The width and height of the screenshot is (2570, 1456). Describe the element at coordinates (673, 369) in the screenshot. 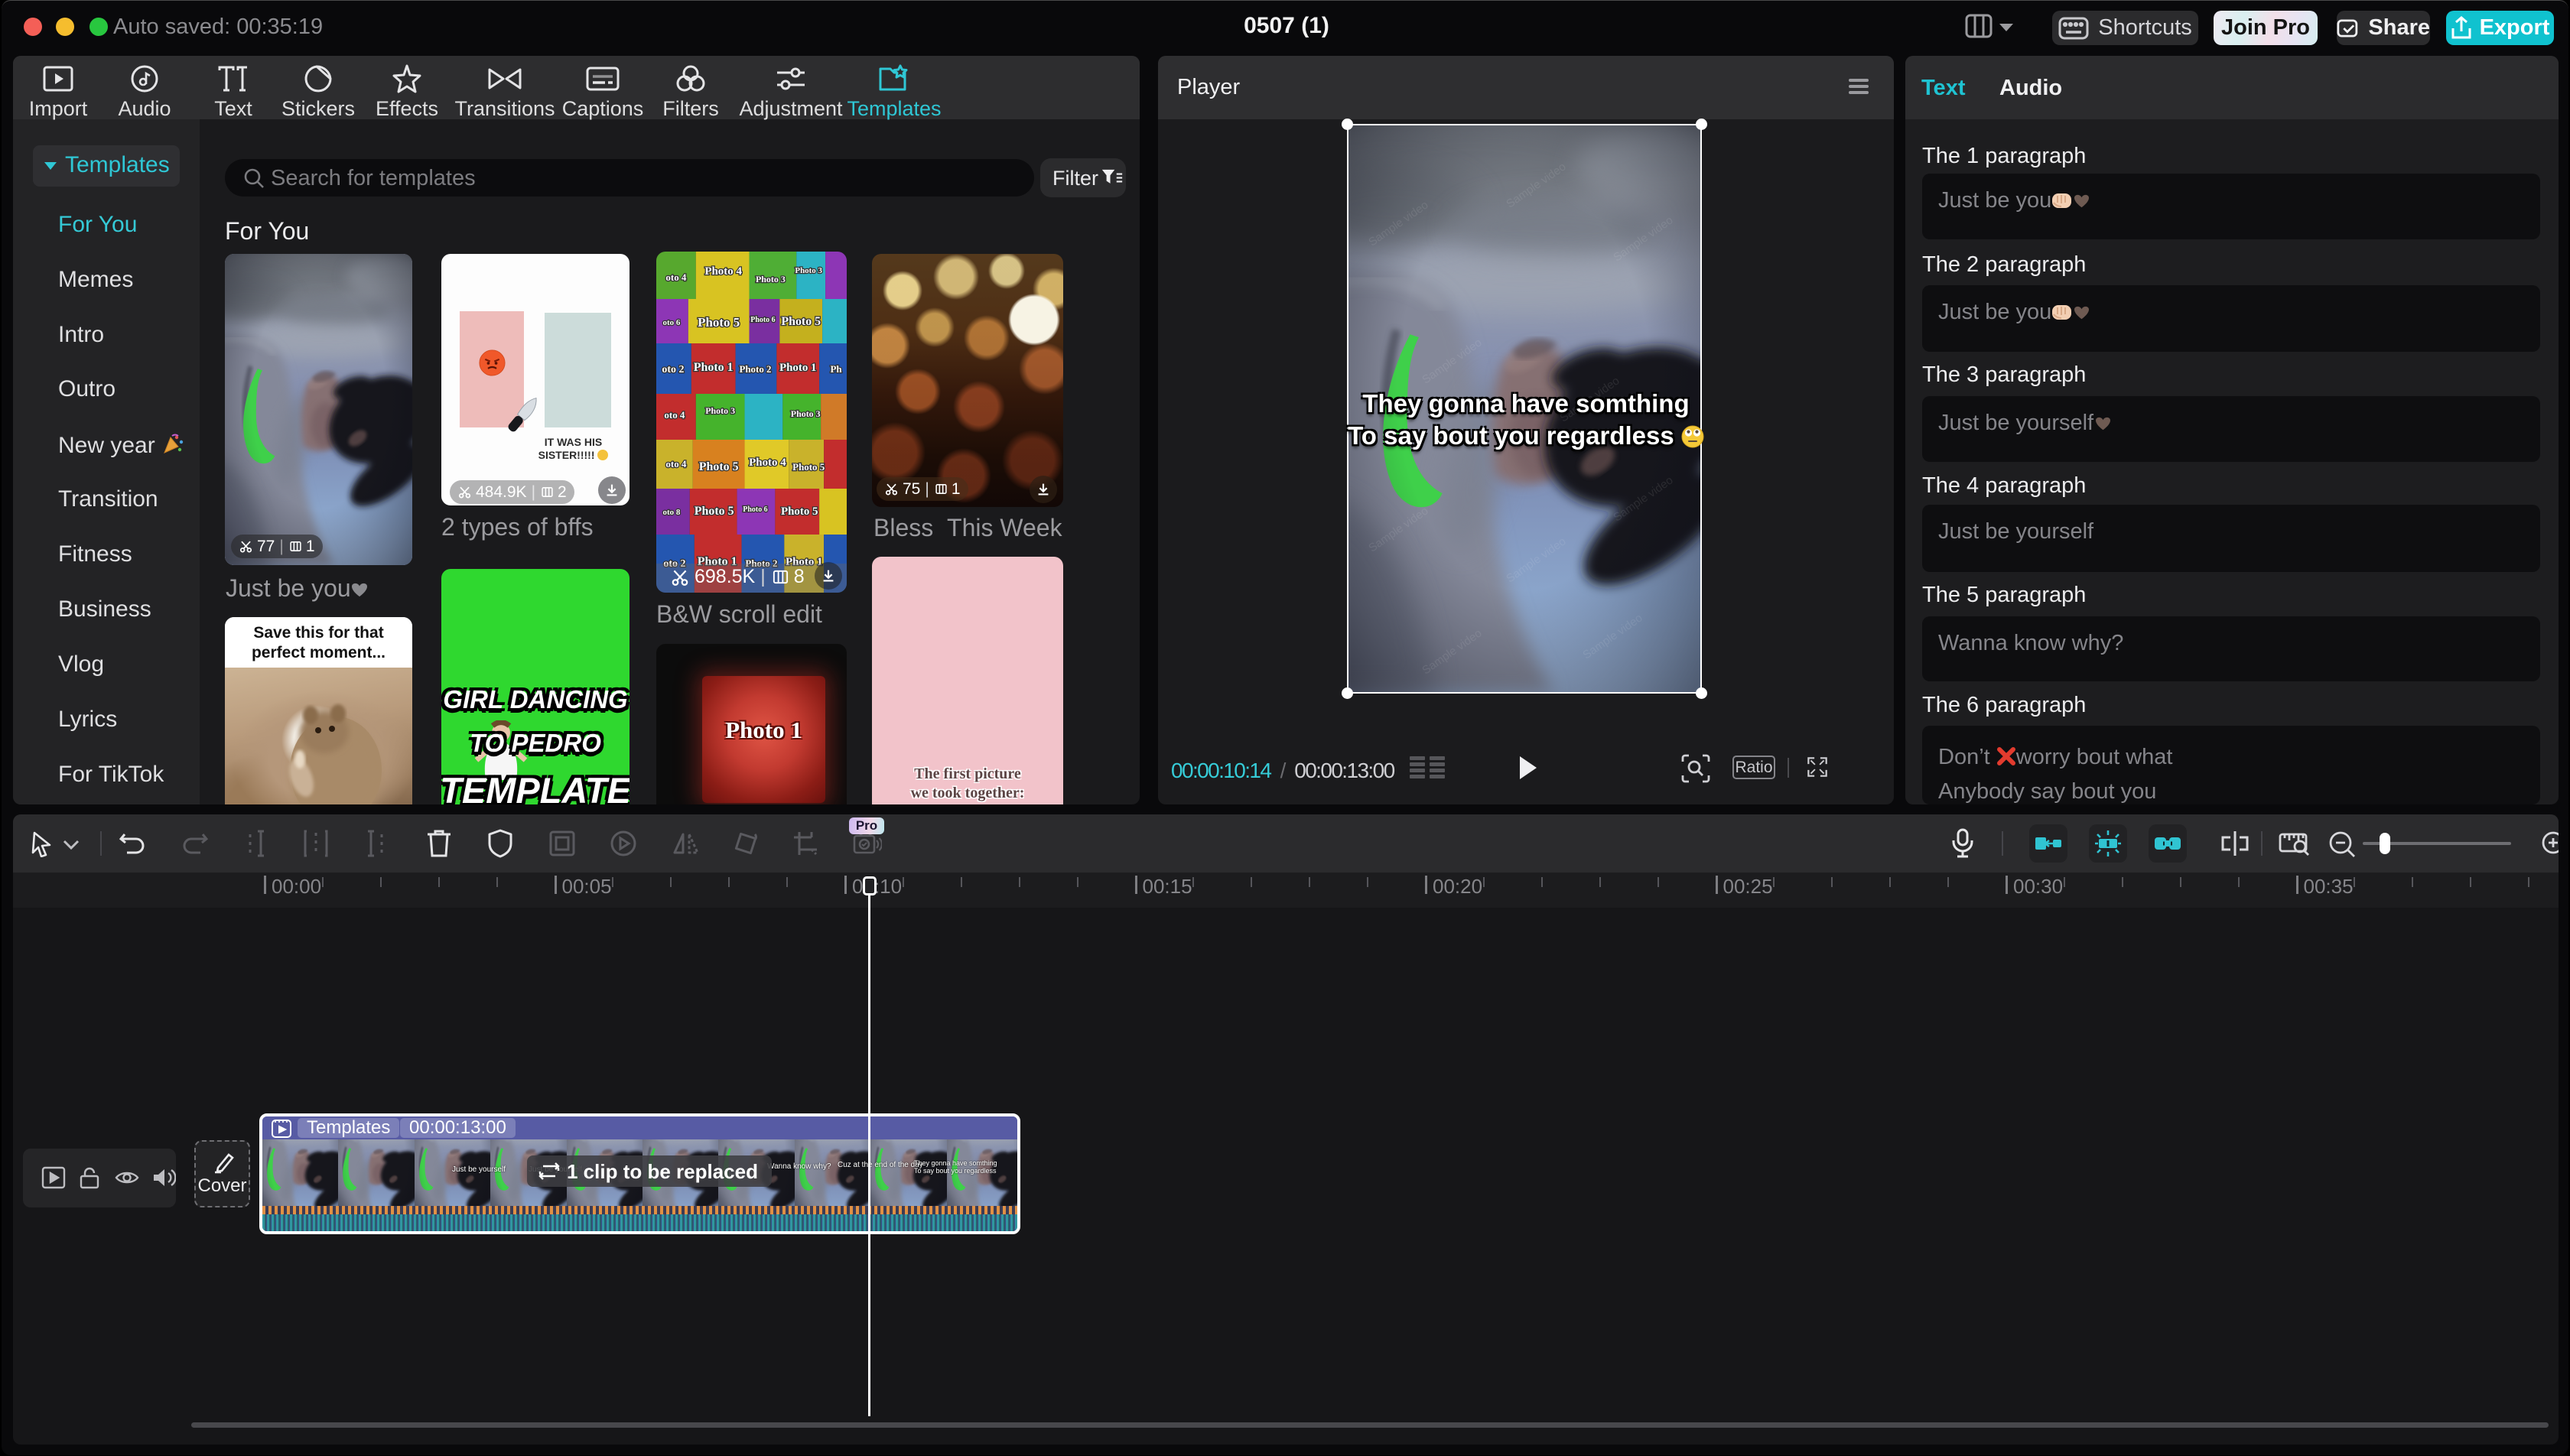

I see `svg-text: oto 2` at that location.